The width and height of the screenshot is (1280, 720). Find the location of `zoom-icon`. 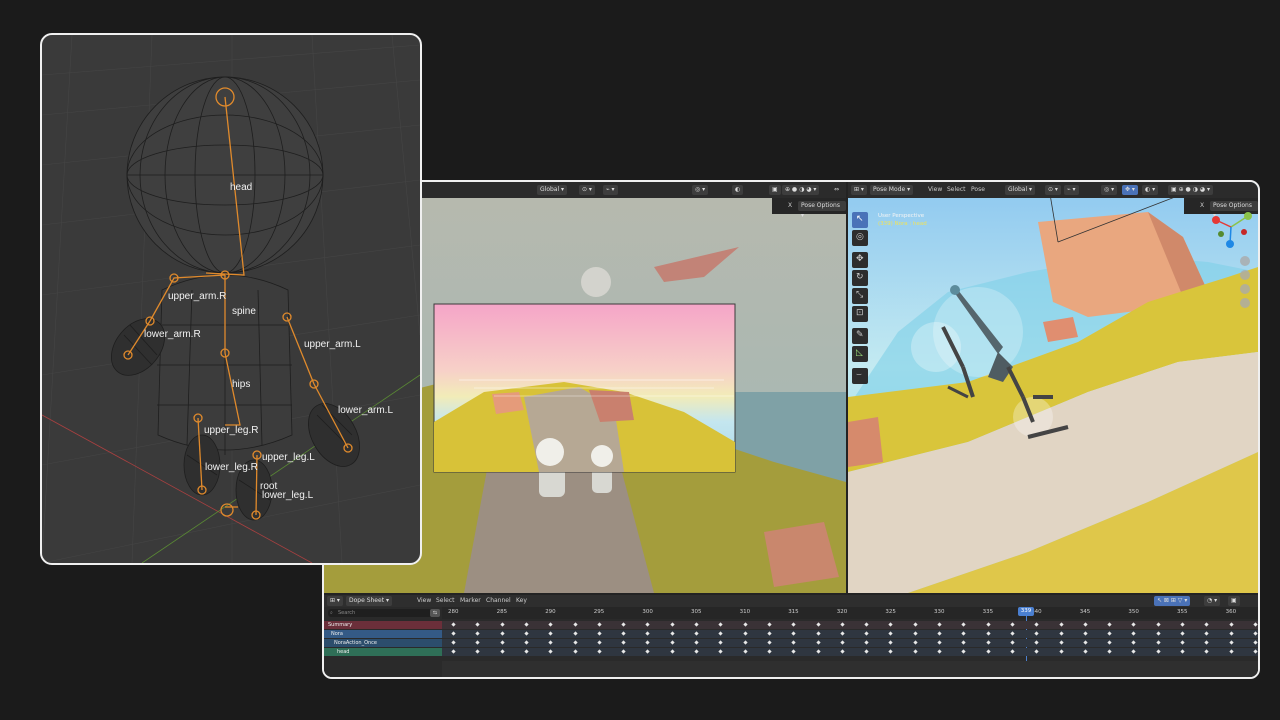

zoom-icon is located at coordinates (1245, 261).